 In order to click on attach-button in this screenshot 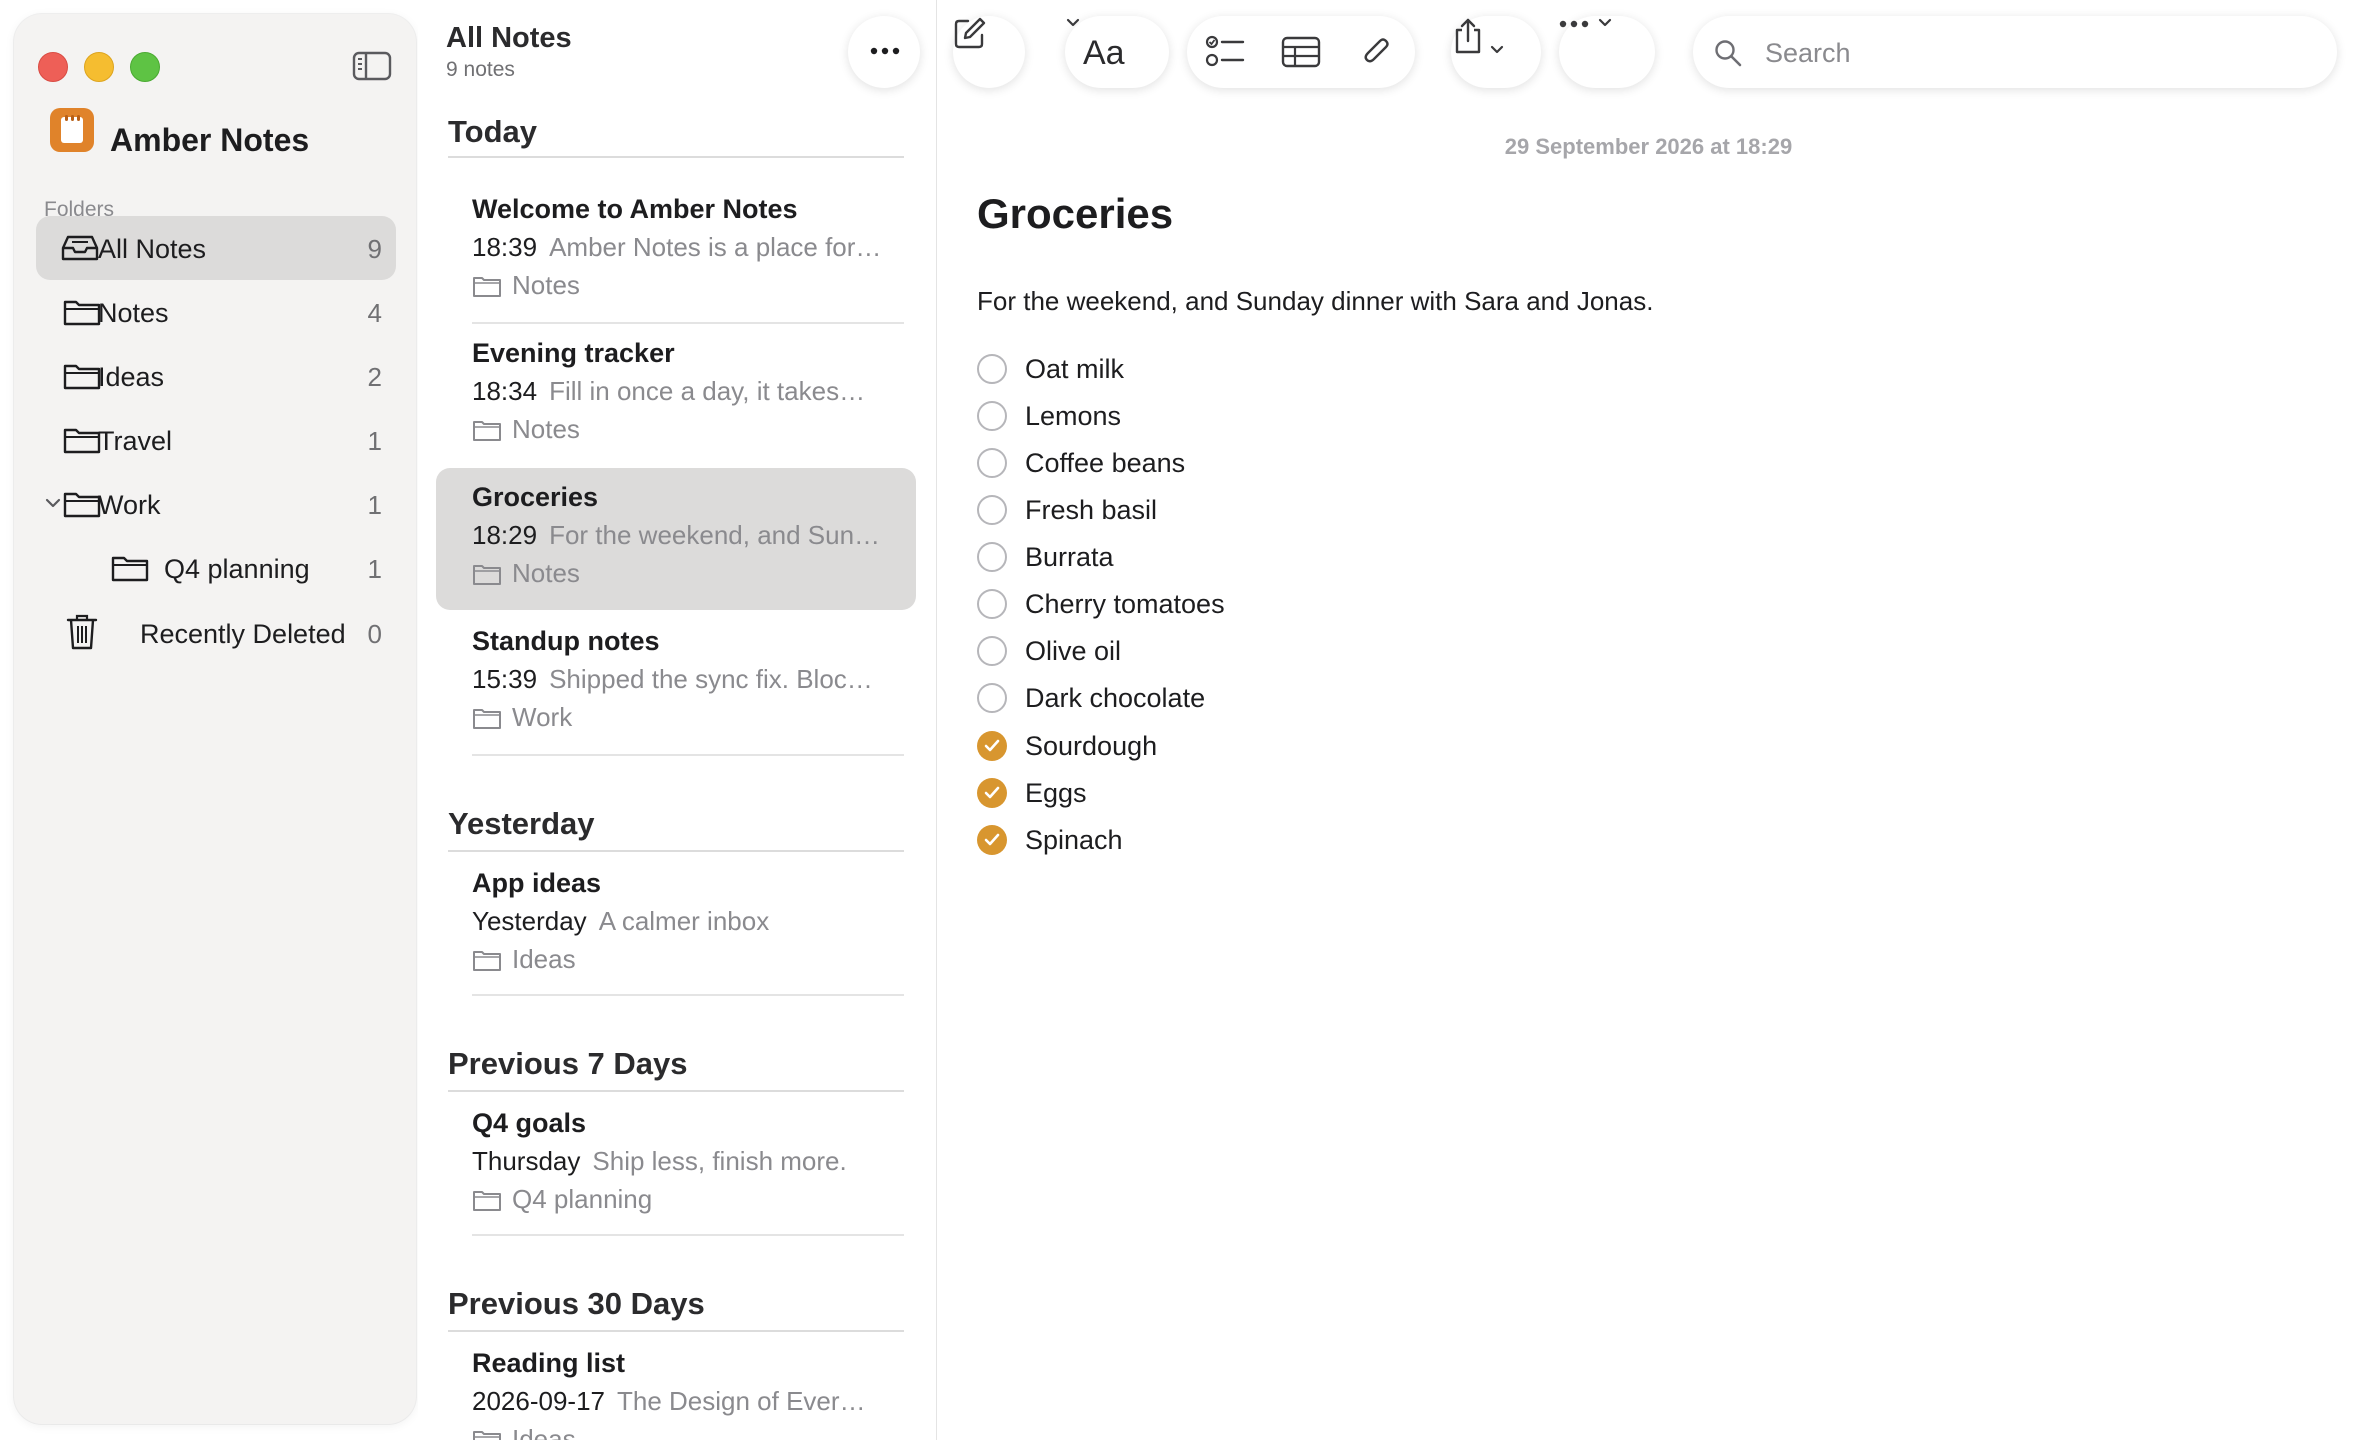, I will do `click(1377, 52)`.